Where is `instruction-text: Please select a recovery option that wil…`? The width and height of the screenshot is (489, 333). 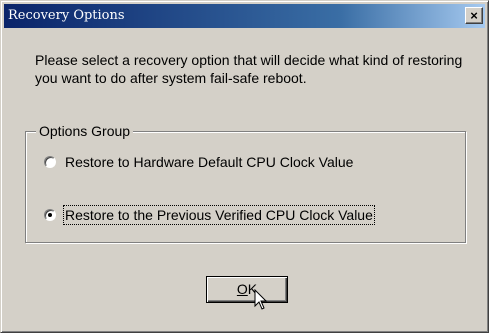
instruction-text: Please select a recovery option that wil… is located at coordinates (249, 69).